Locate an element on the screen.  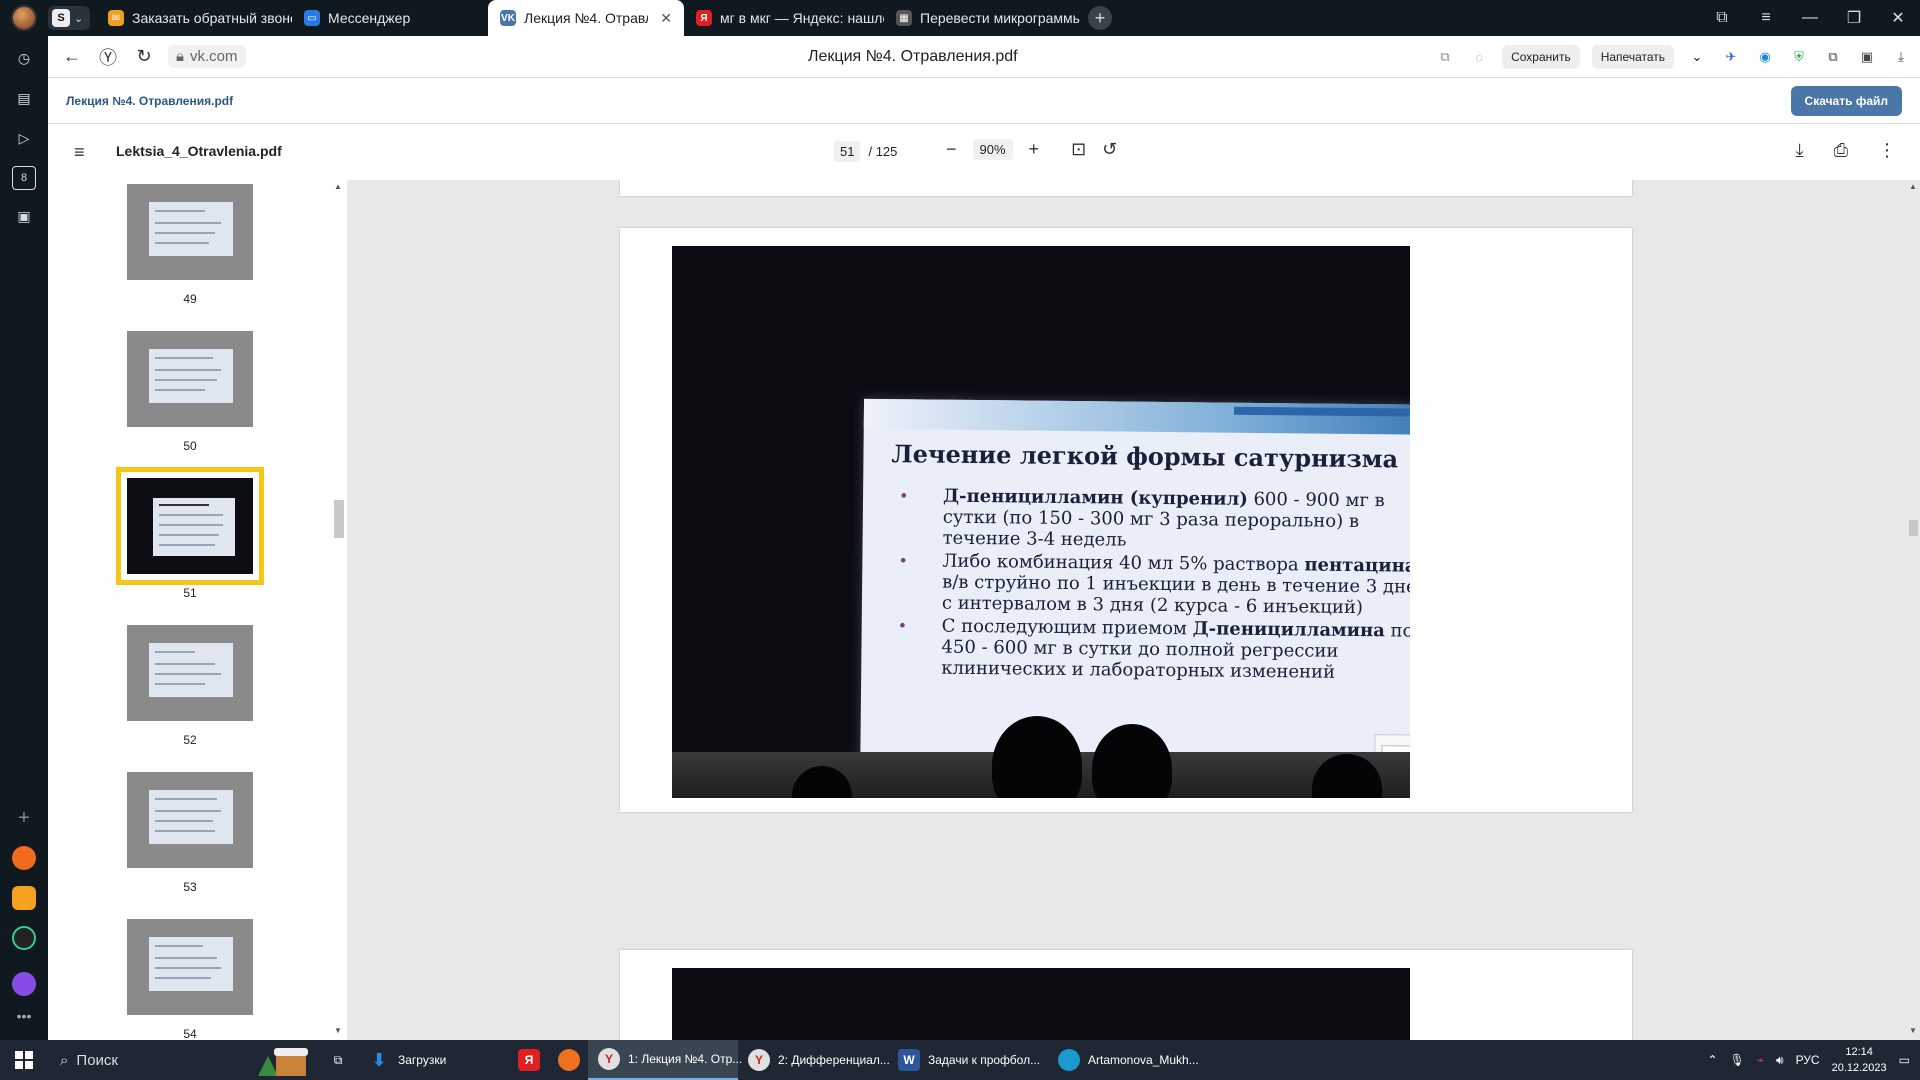
microphone-icon: 🎙︎ is located at coordinates (1737, 1060).